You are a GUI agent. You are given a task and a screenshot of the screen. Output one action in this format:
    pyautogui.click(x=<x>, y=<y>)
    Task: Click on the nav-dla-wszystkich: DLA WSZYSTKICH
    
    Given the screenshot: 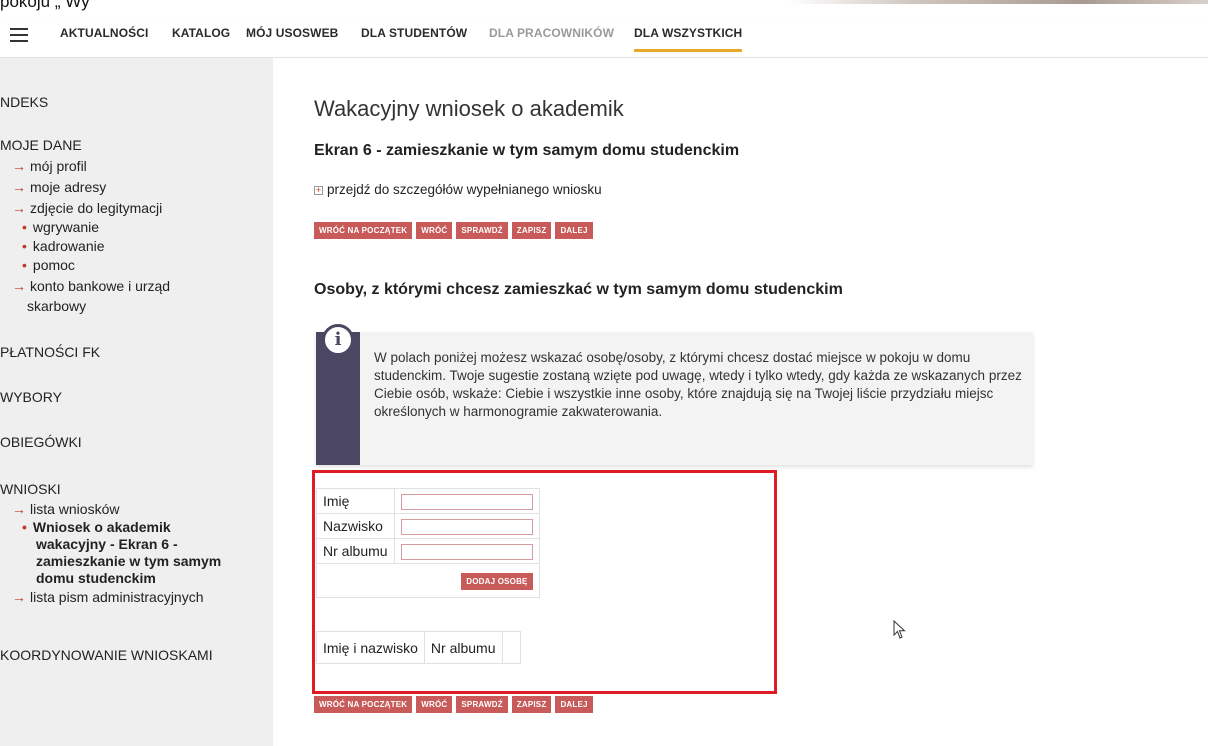 What is the action you would take?
    pyautogui.click(x=688, y=35)
    